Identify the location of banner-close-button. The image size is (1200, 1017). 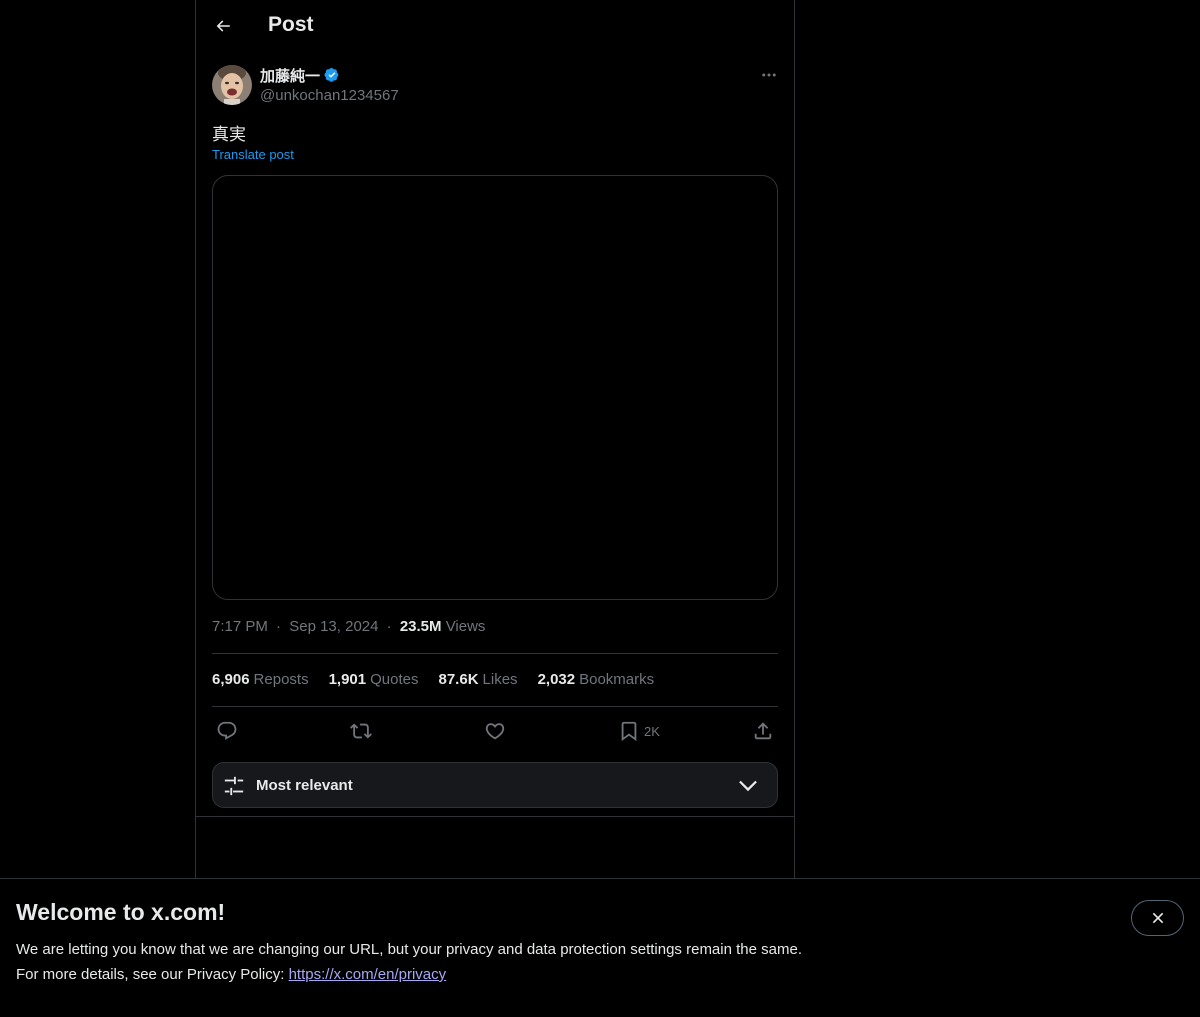
(1157, 918).